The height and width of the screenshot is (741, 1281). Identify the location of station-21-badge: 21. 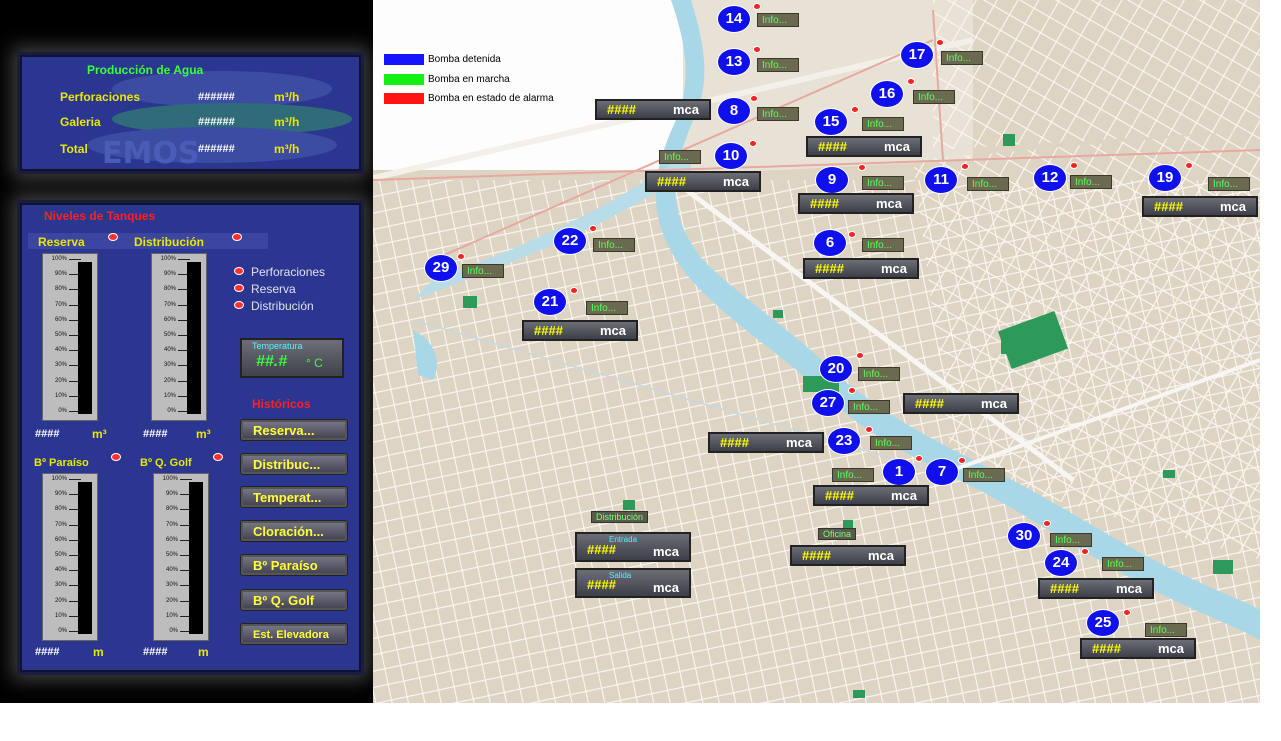
(550, 302).